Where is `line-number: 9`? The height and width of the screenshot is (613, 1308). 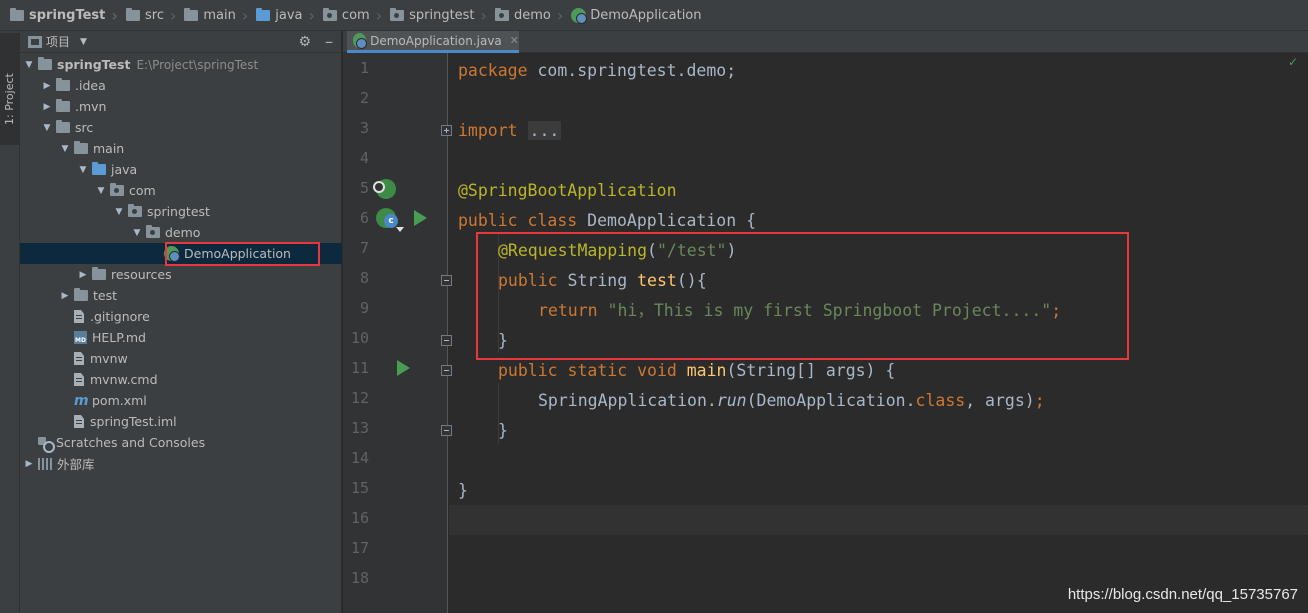 line-number: 9 is located at coordinates (364, 308).